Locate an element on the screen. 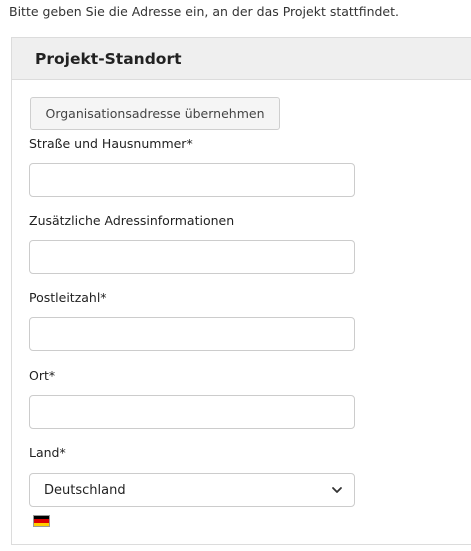 This screenshot has height=551, width=471. panel-title: Projekt-Standort is located at coordinates (108, 58).